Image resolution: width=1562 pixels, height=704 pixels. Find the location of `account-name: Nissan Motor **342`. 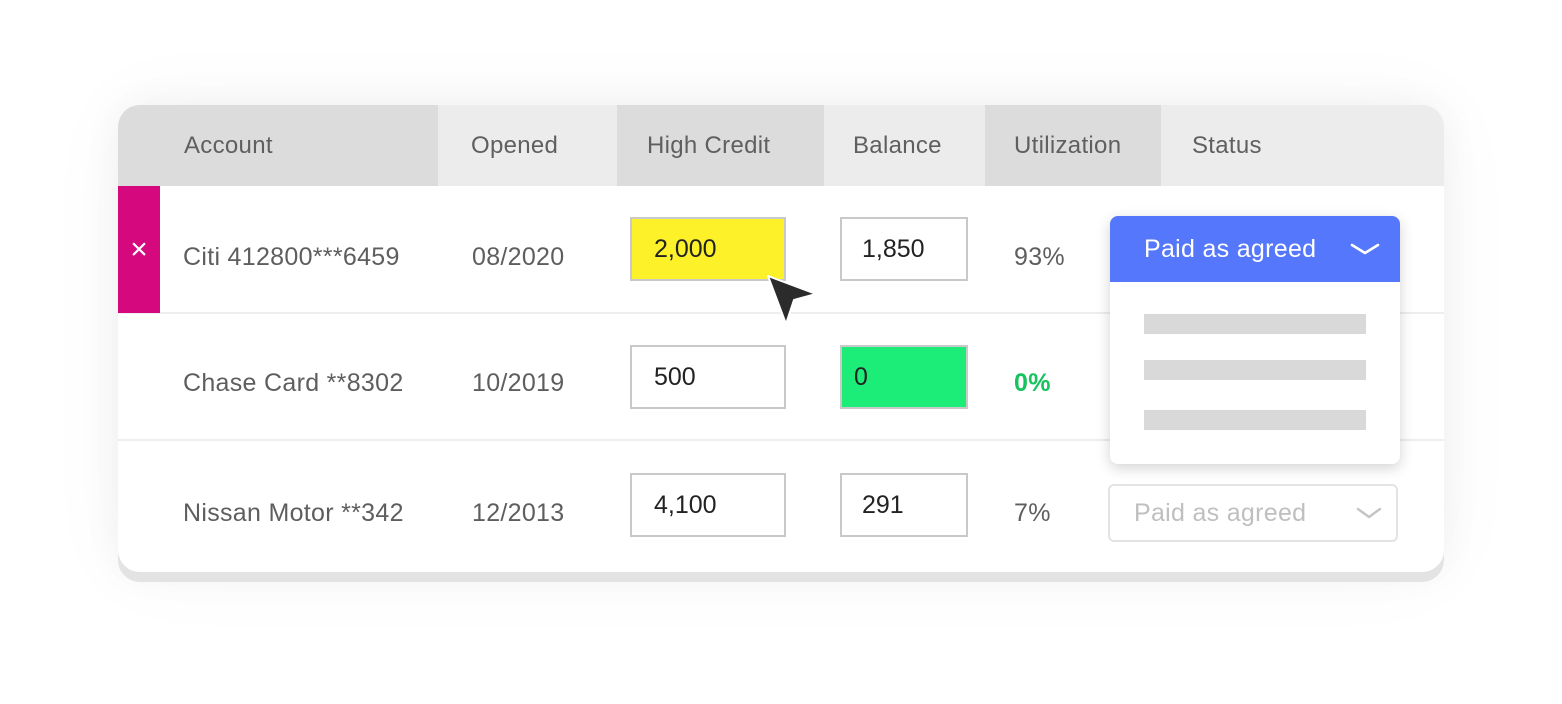

account-name: Nissan Motor **342 is located at coordinates (293, 513).